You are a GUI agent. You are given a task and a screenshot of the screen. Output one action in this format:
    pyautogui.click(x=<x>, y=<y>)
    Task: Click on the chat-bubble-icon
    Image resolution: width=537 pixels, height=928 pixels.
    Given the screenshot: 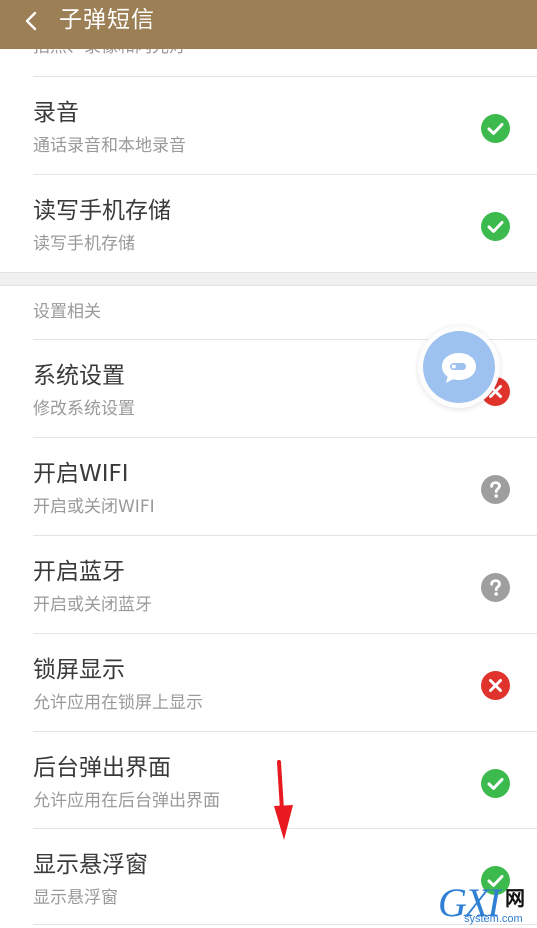 What is the action you would take?
    pyautogui.click(x=459, y=368)
    